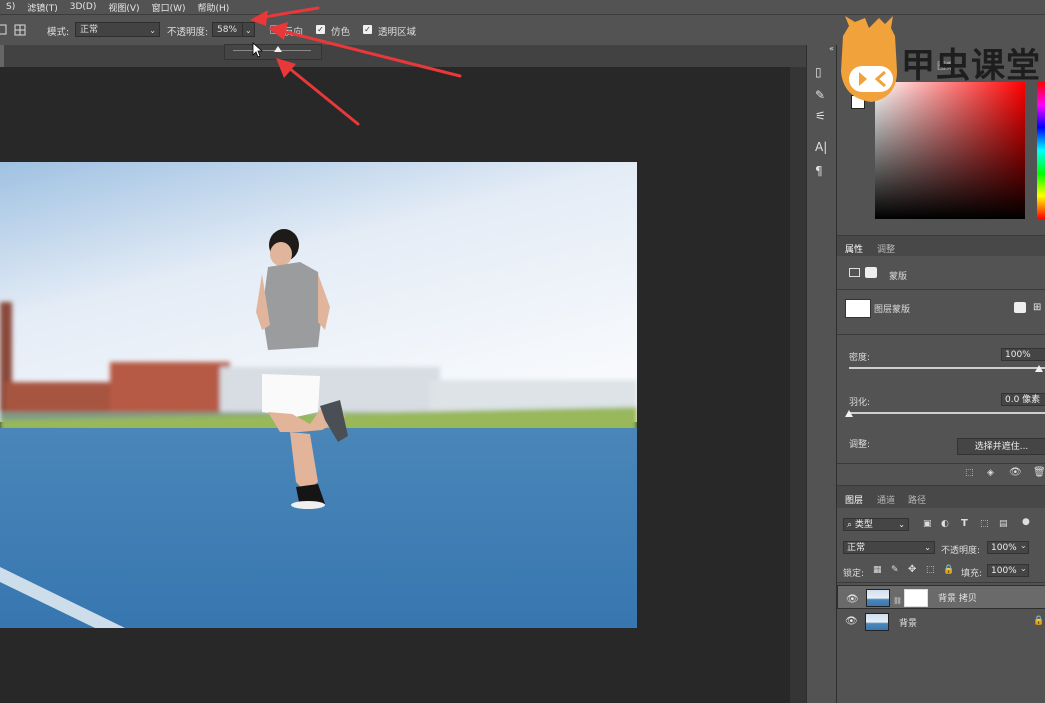 This screenshot has height=703, width=1045. I want to click on feather-value: 0.0 像素, so click(1023, 400).